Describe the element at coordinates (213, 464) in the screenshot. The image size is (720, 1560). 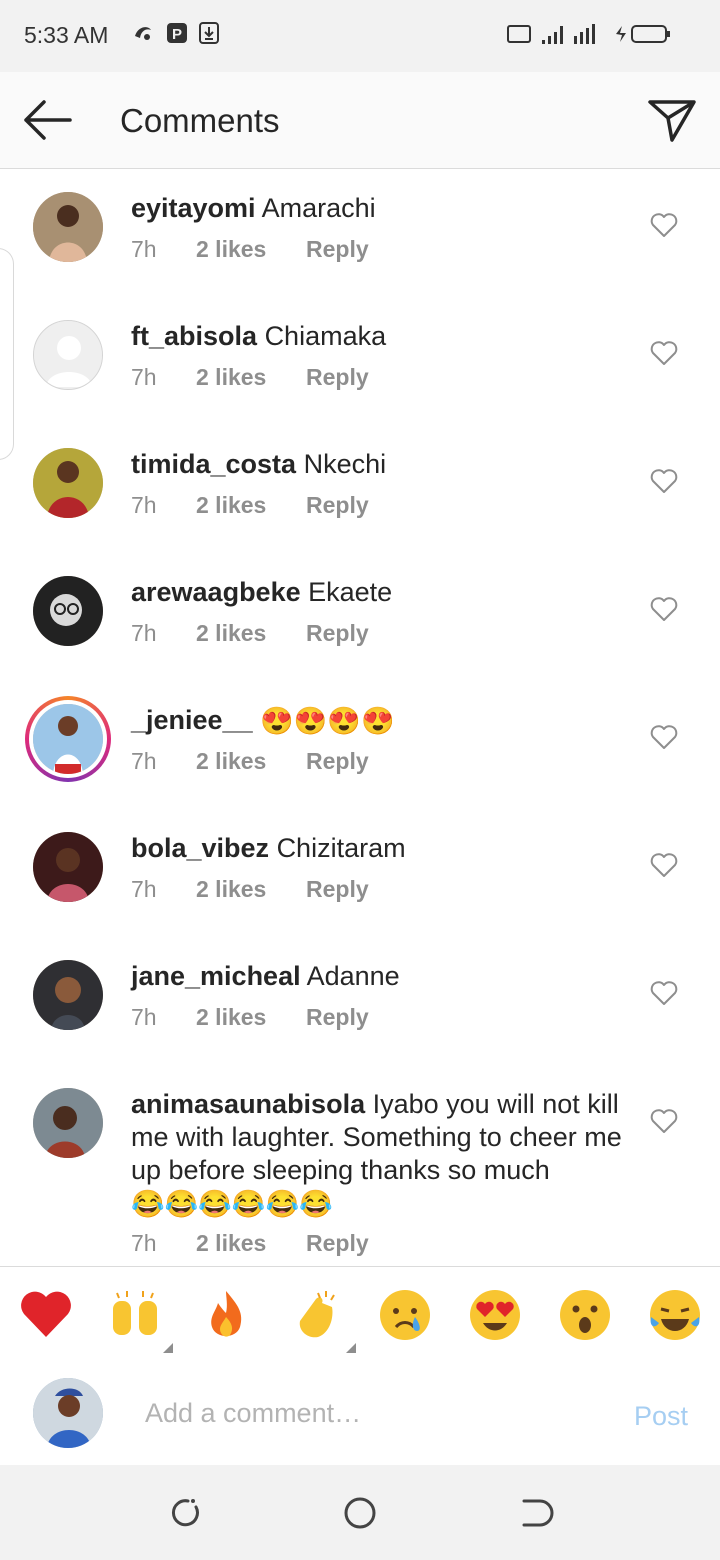
I see `comment-username: timida_costa` at that location.